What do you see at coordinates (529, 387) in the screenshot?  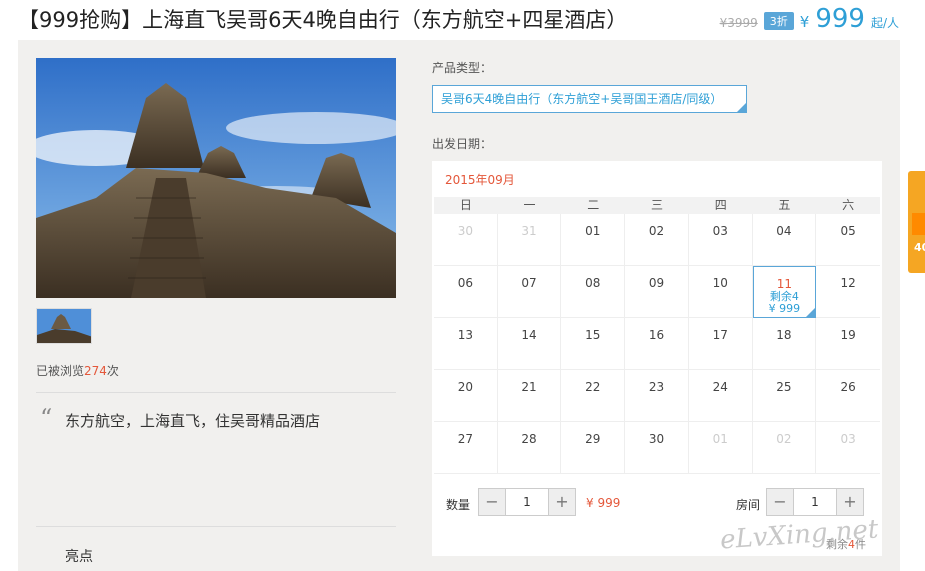 I see `day-number: 21` at bounding box center [529, 387].